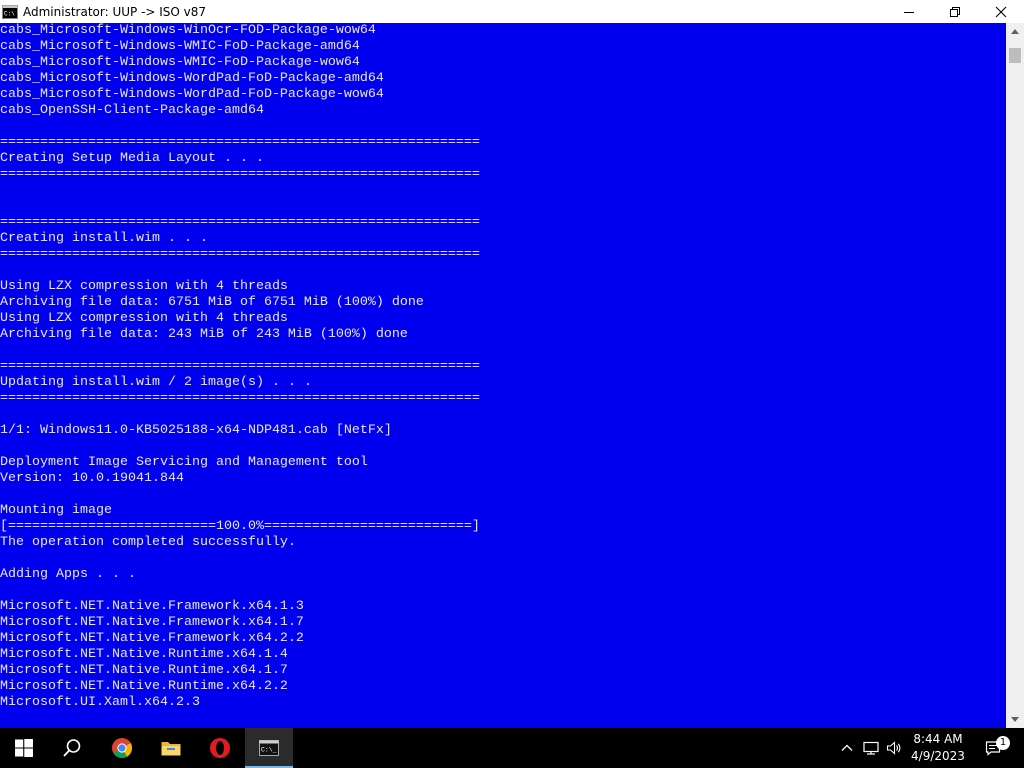  I want to click on search-icon, so click(72, 748).